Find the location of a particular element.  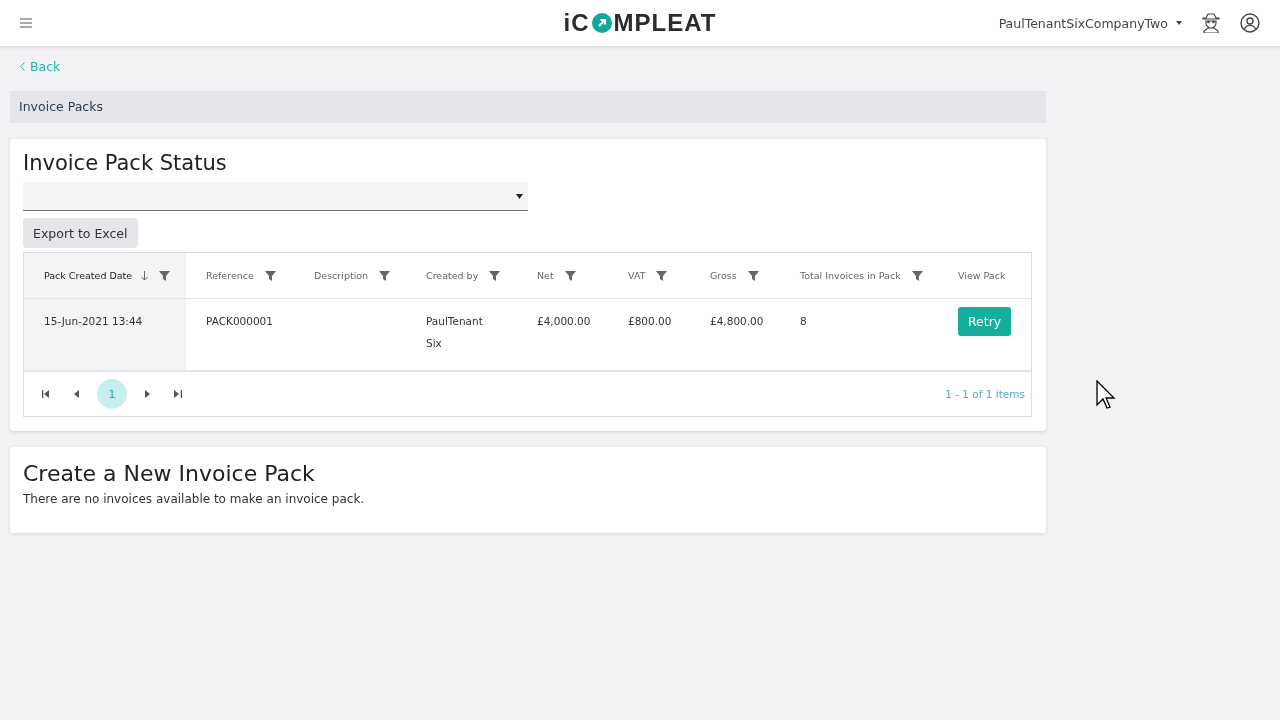

table-cell-text: £4,800.00 is located at coordinates (737, 321).